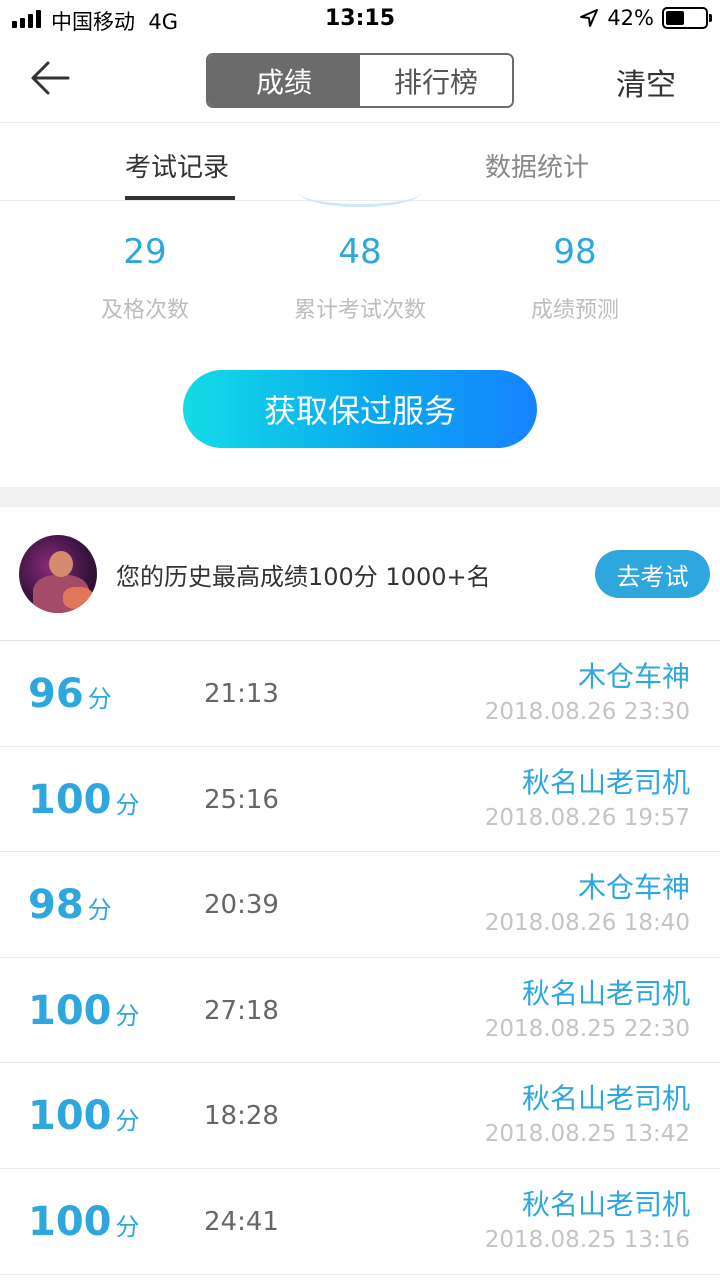  I want to click on record-duration: 24:41, so click(241, 1221).